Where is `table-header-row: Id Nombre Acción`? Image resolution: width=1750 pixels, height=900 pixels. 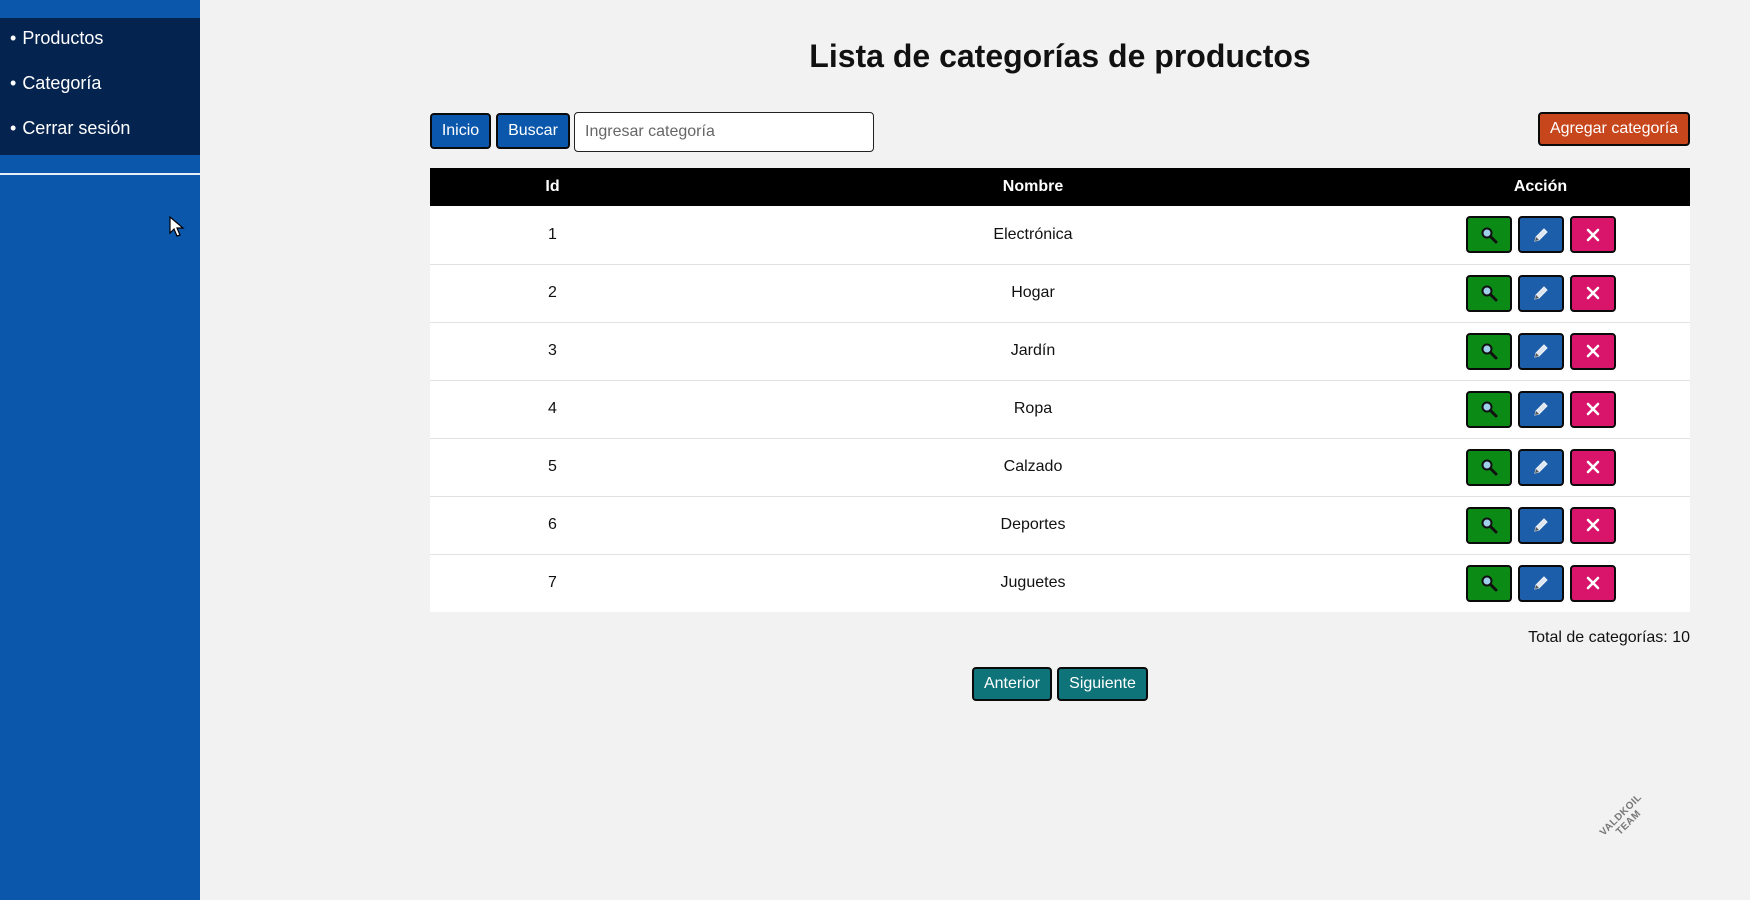
table-header-row: Id Nombre Acción is located at coordinates (1060, 187).